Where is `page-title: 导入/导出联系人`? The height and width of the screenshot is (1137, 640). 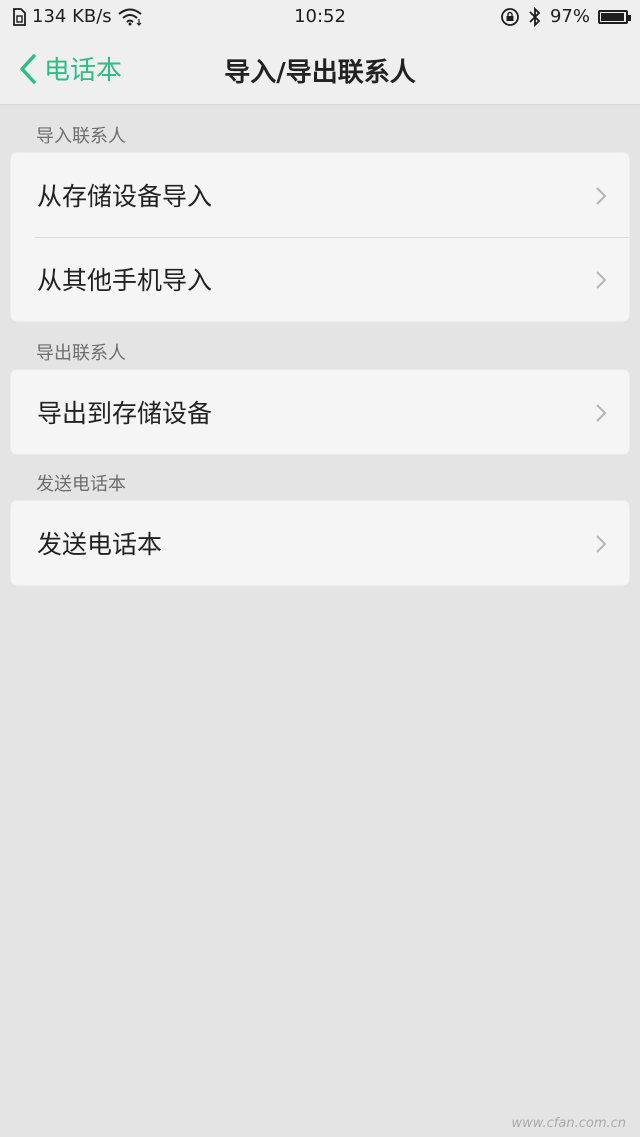 page-title: 导入/导出联系人 is located at coordinates (320, 73).